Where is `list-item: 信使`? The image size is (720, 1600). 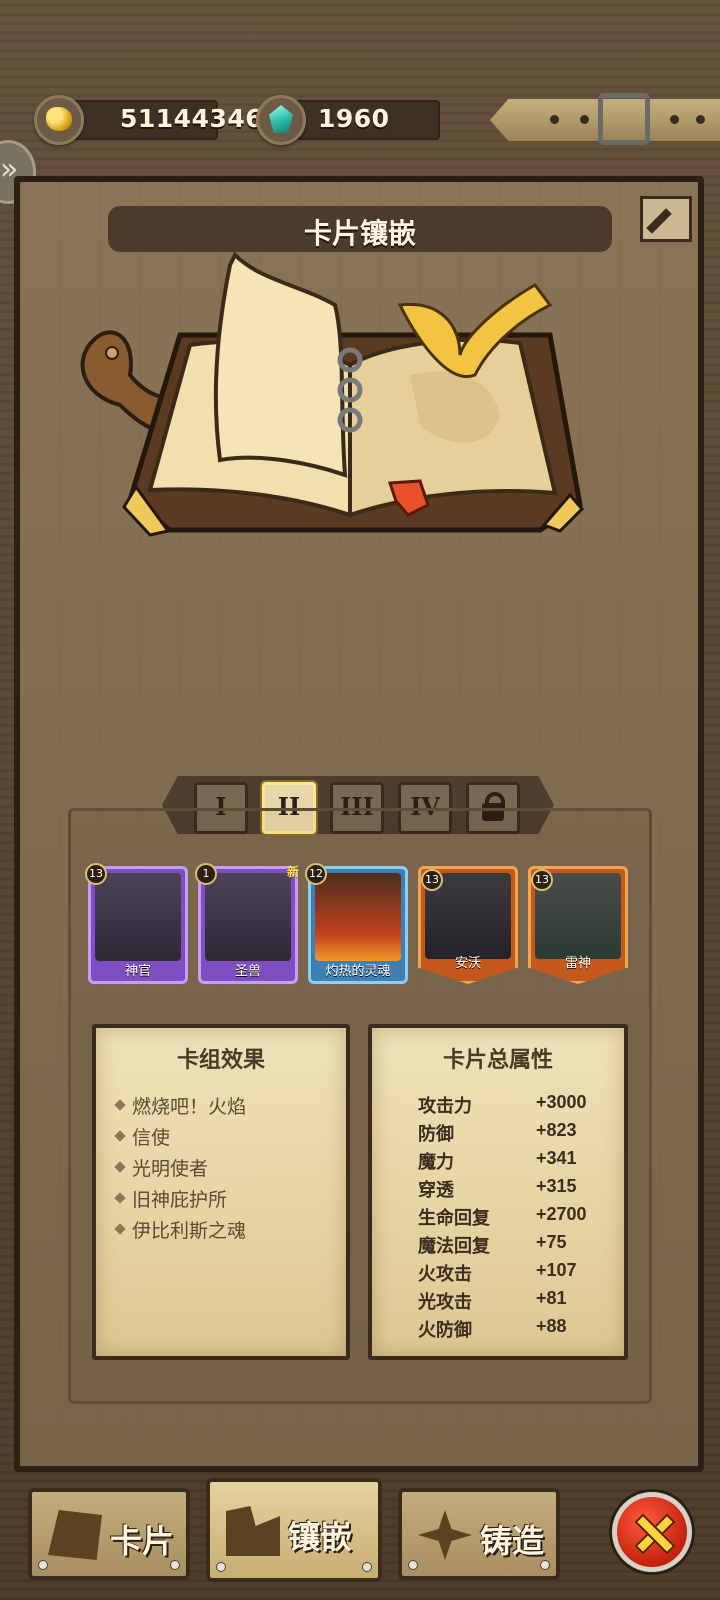
list-item: 信使 is located at coordinates (181, 1138).